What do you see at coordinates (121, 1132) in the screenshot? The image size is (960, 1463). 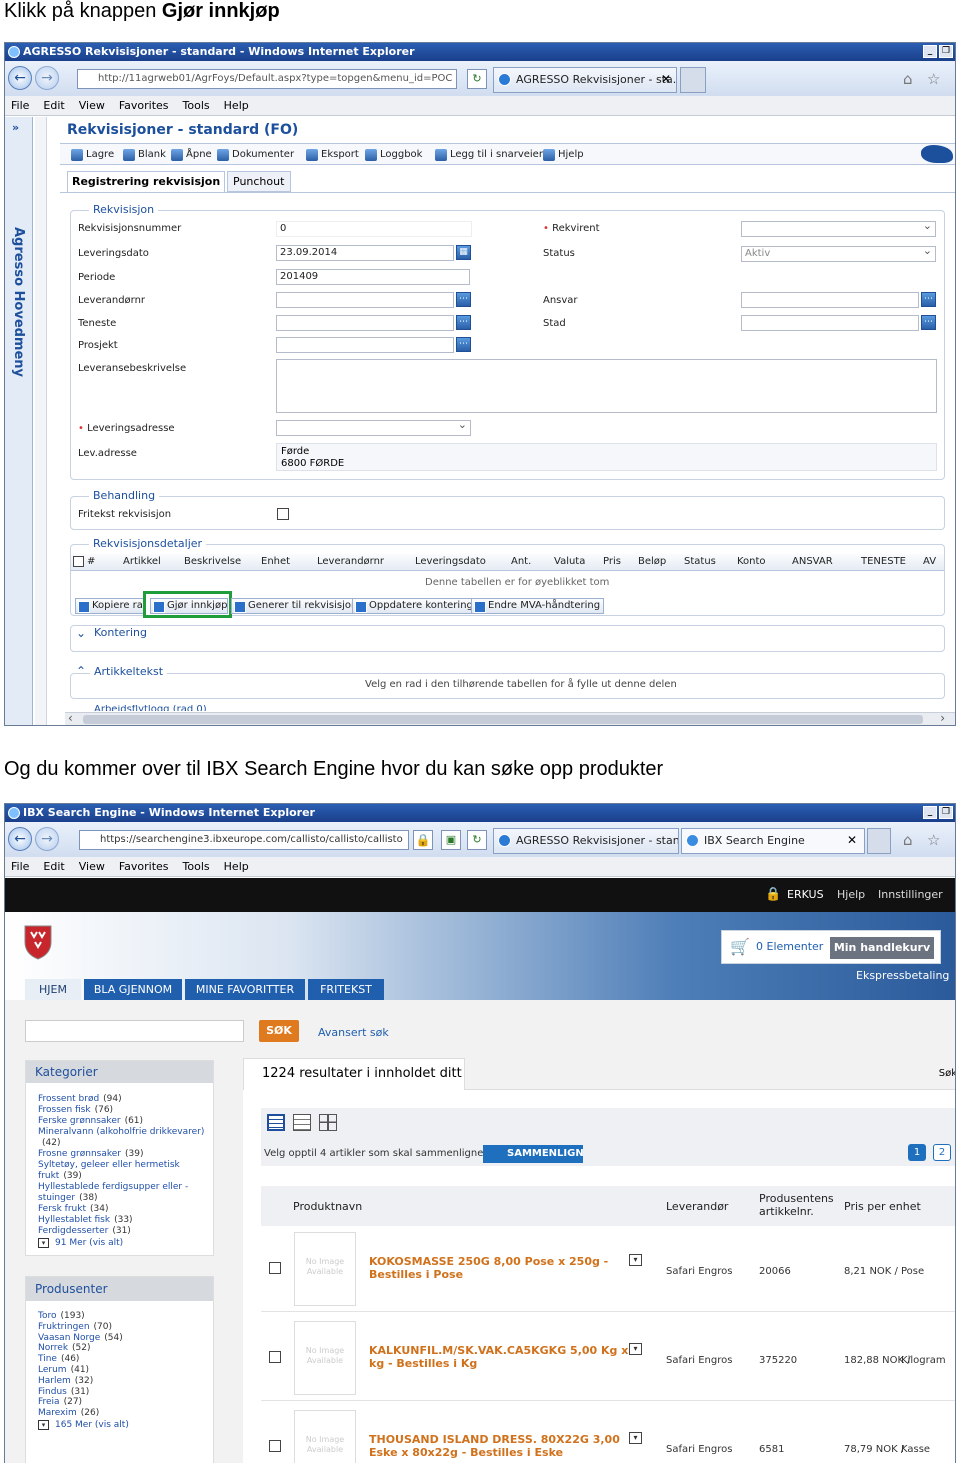 I see `category-name: Mineralvann (alkoholfrie drikkevarer)` at bounding box center [121, 1132].